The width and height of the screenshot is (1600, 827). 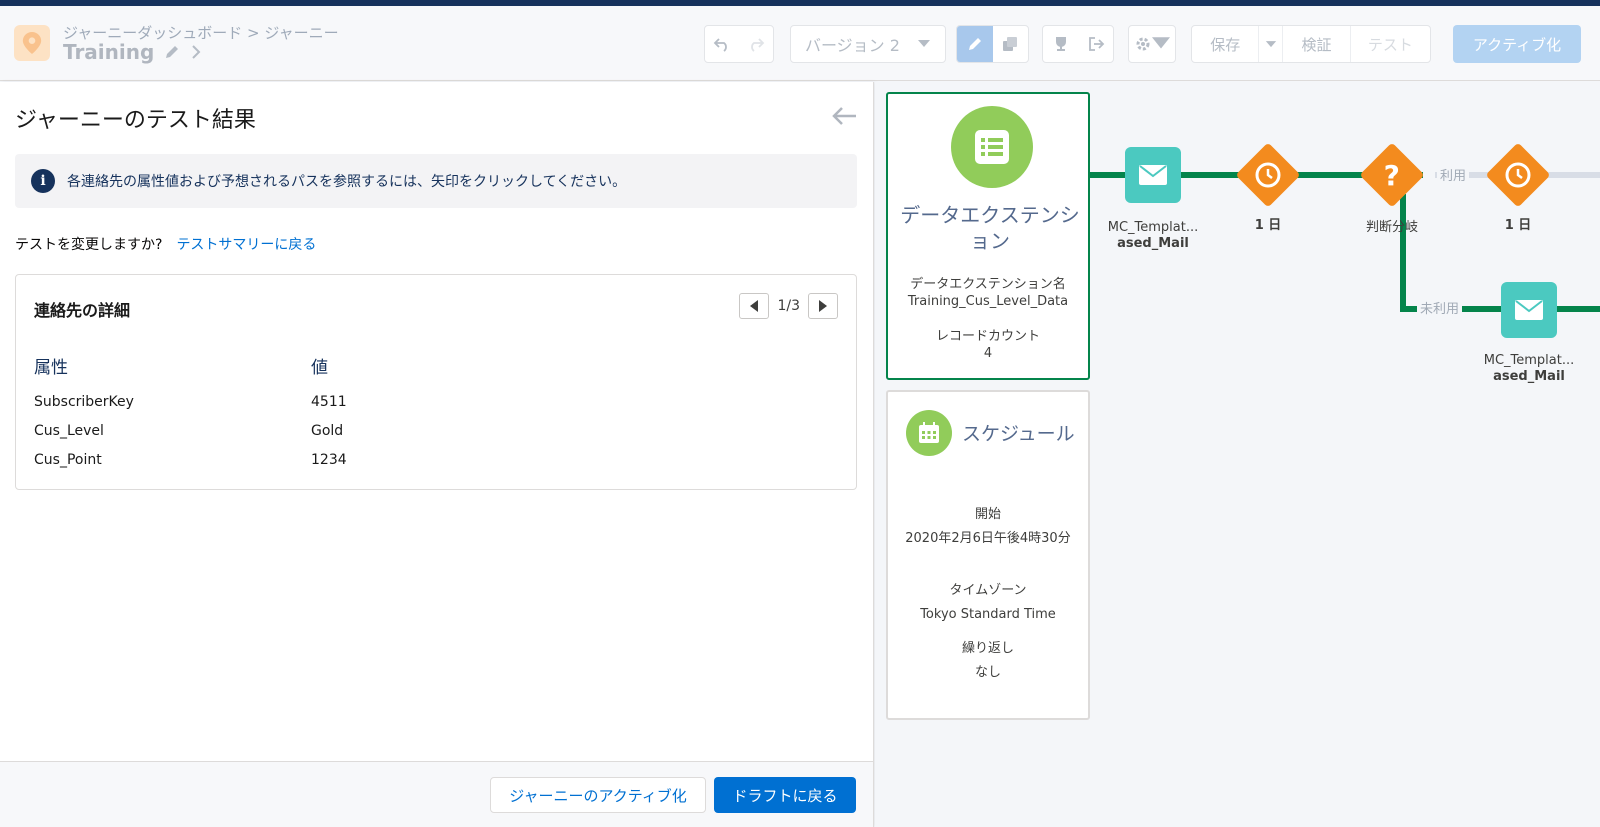 I want to click on edit-mode-button, so click(x=975, y=44).